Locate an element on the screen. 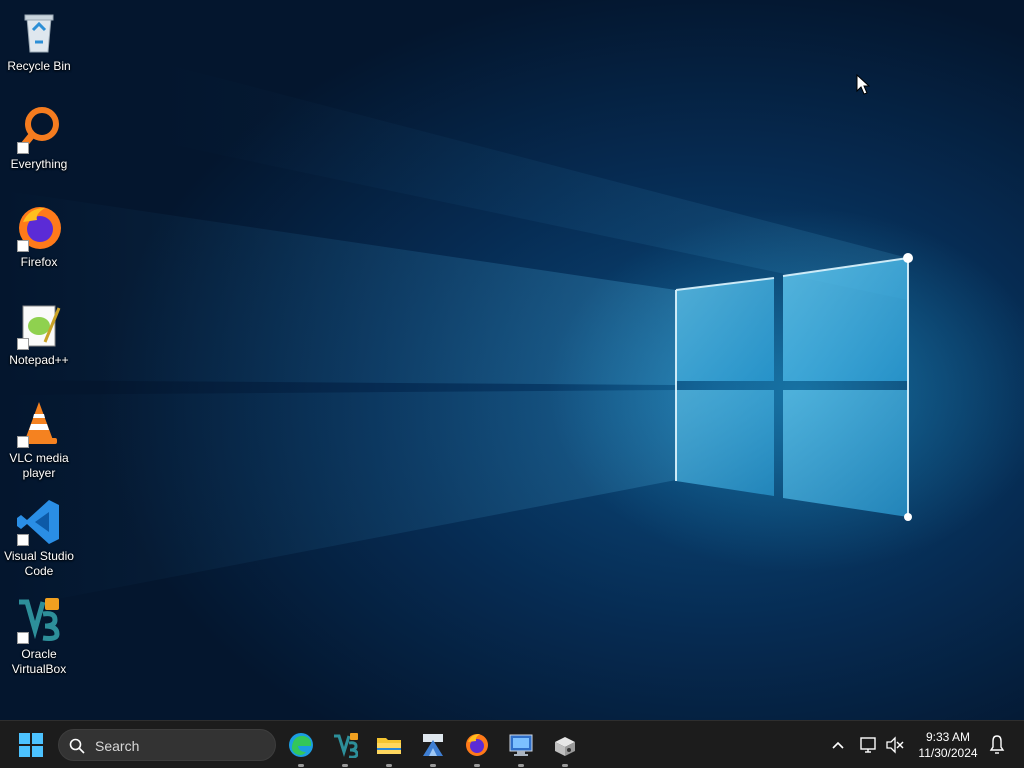  icon-label: Firefox is located at coordinates (39, 262).